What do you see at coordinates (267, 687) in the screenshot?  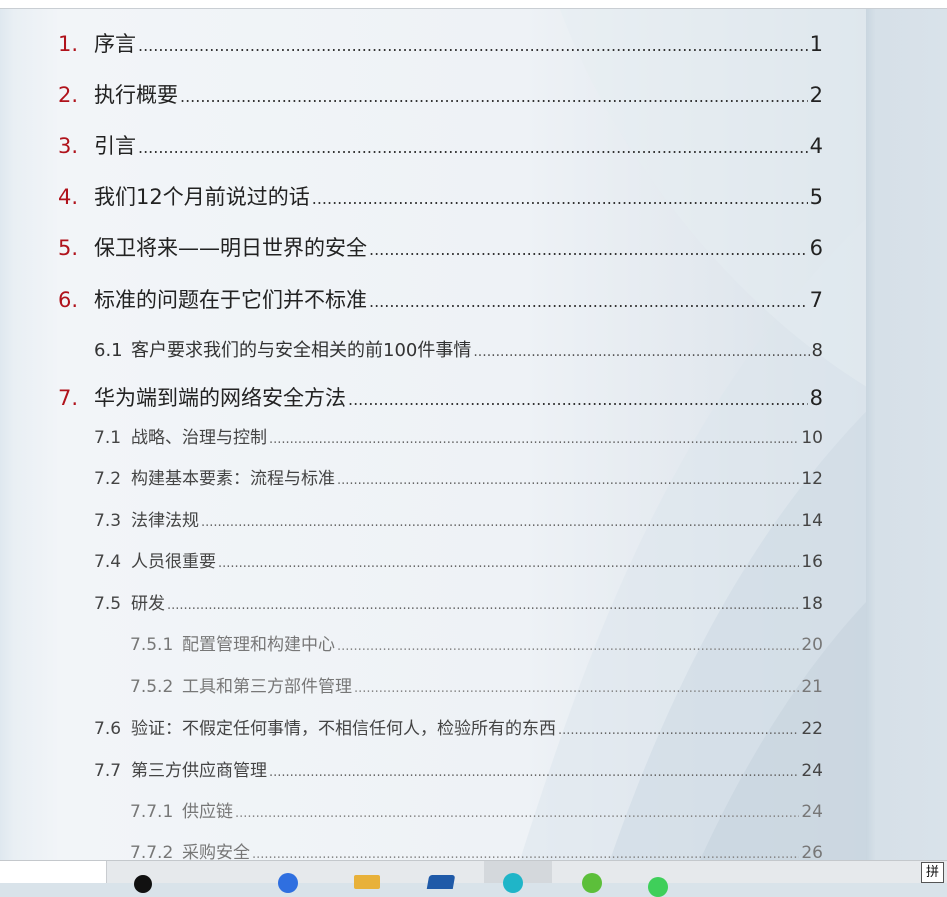 I see `toc-entry-title: 工具和第三方部件管理` at bounding box center [267, 687].